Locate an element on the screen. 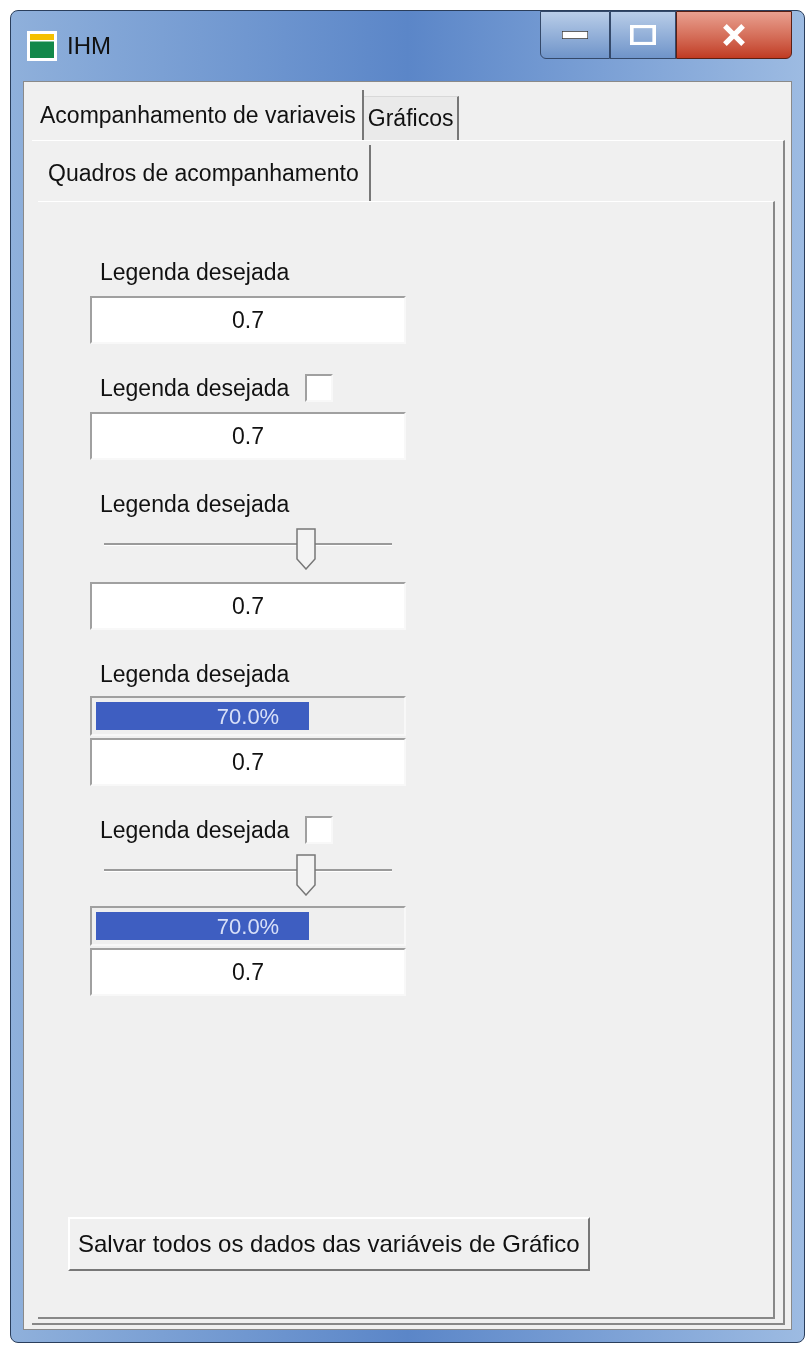  close-button is located at coordinates (734, 35).